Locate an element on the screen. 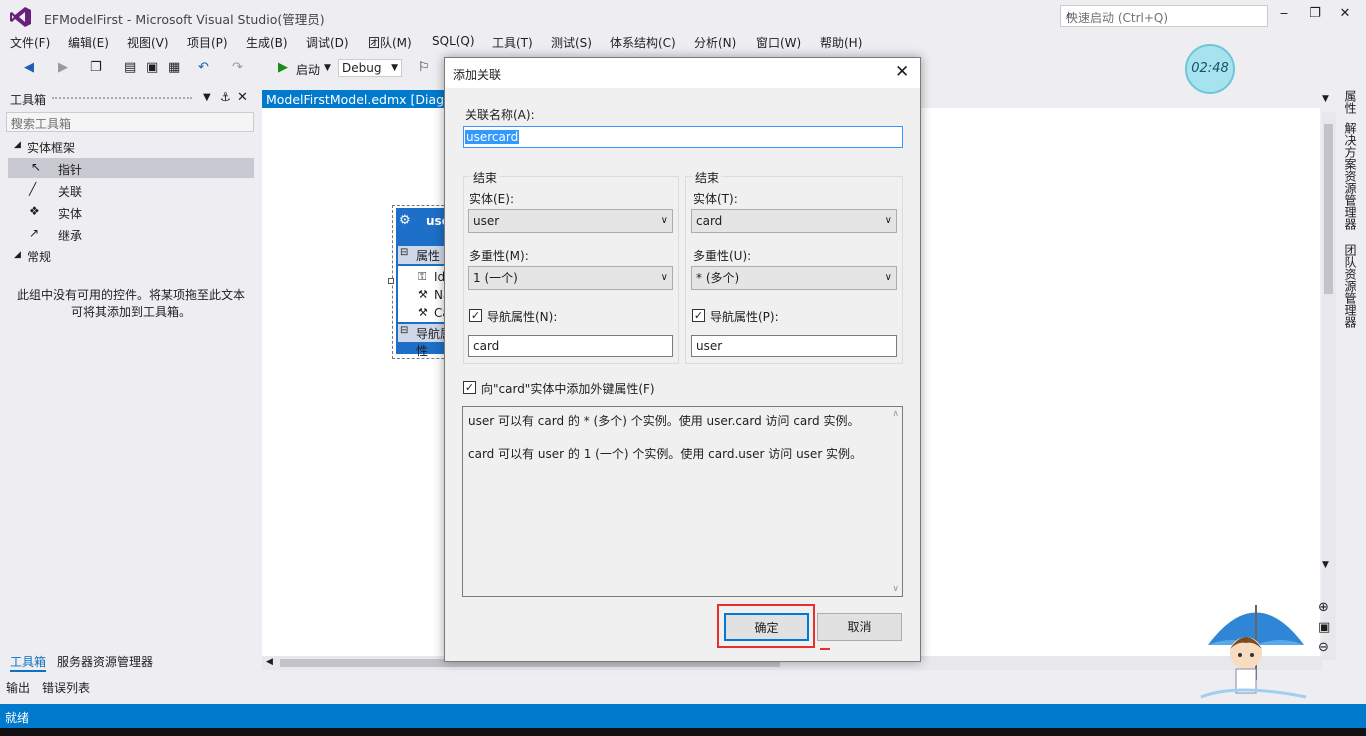 This screenshot has height=736, width=1366. left-multiplicity-value: 1 (一个) is located at coordinates (495, 278).